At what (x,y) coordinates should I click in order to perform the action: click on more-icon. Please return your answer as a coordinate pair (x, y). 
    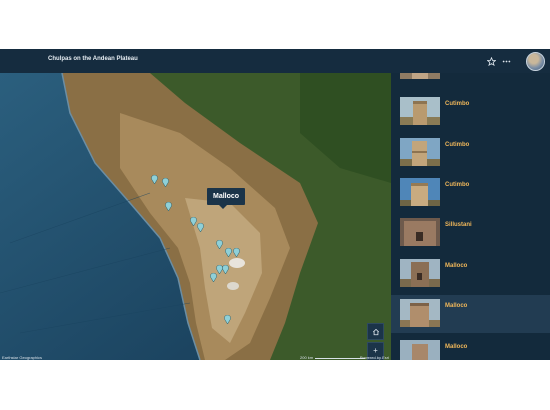
    Looking at the image, I should click on (506, 61).